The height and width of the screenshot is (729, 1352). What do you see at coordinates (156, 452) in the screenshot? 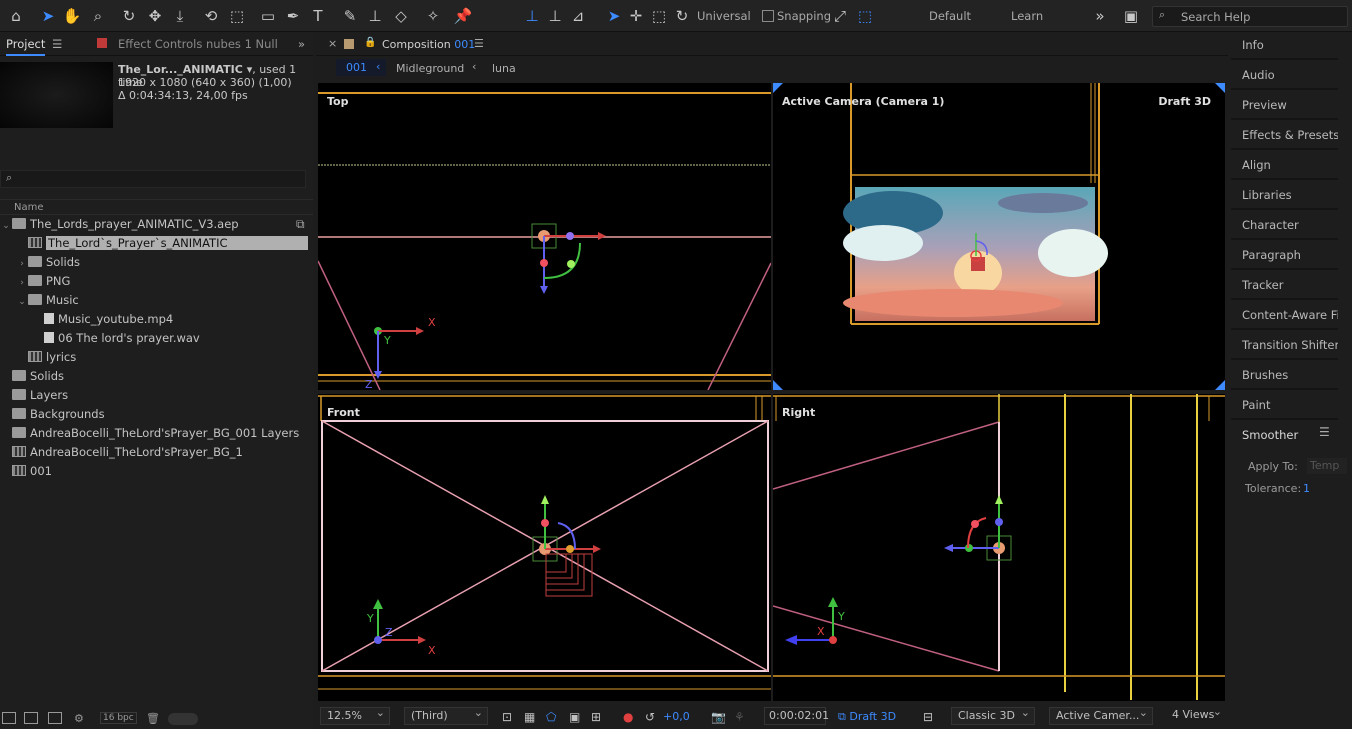
I see `project-item-row: AndreaBocelli_TheLord'sPrayer_BG_1` at bounding box center [156, 452].